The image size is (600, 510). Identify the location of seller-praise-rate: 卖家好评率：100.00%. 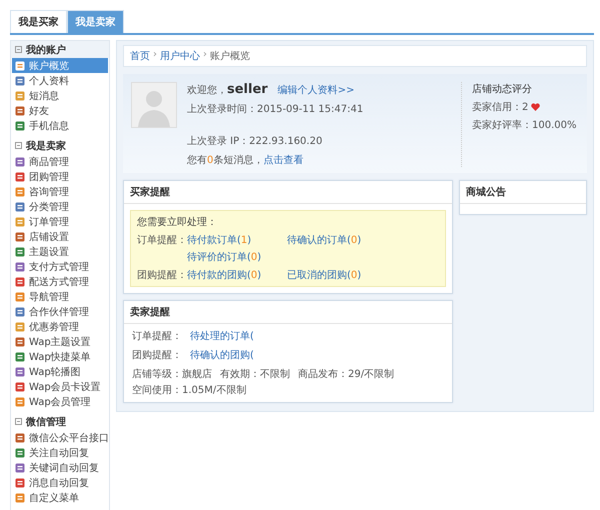
(525, 125).